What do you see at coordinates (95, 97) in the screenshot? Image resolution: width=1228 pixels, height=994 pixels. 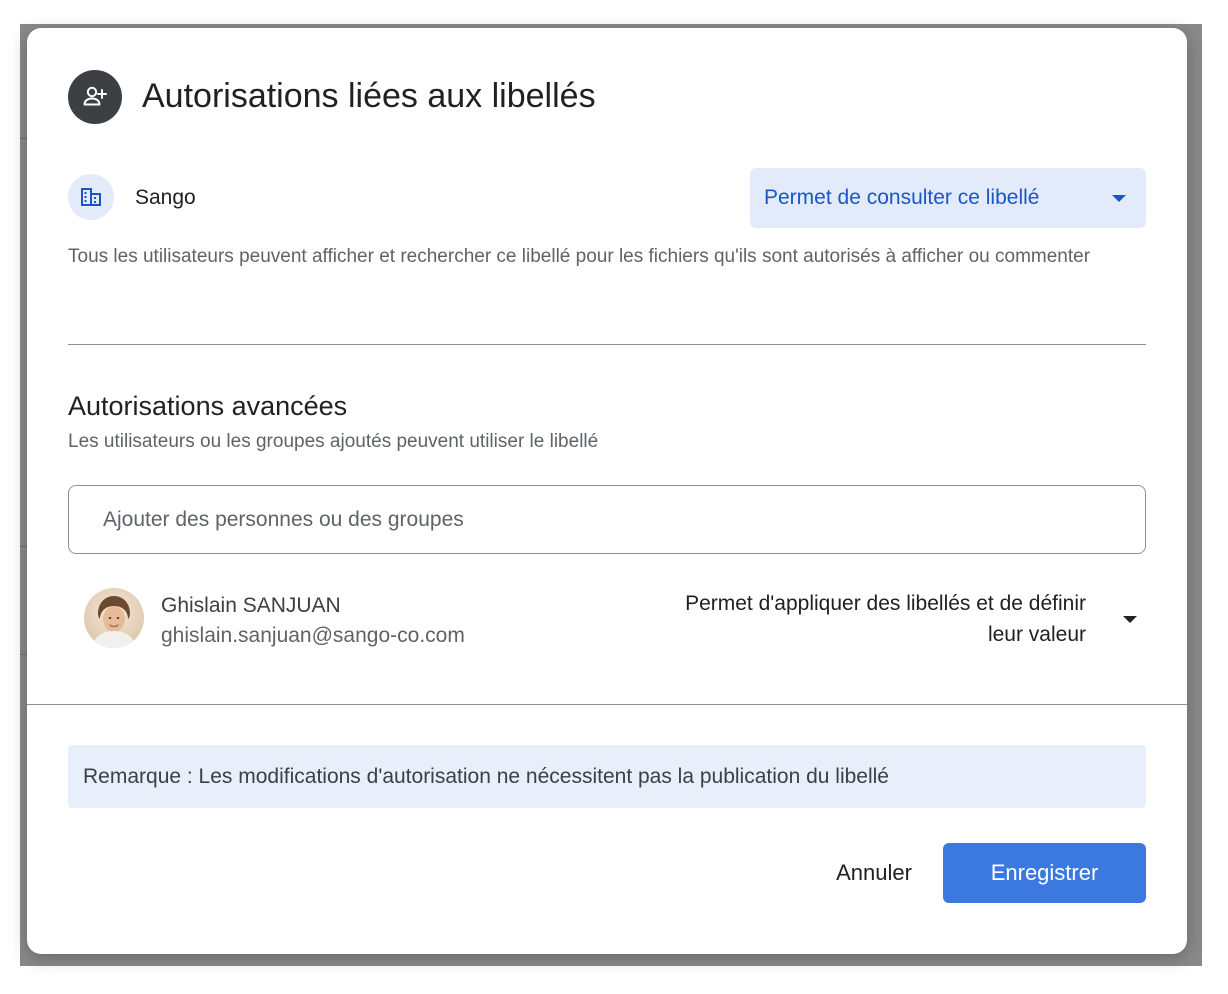 I see `person-add-icon` at bounding box center [95, 97].